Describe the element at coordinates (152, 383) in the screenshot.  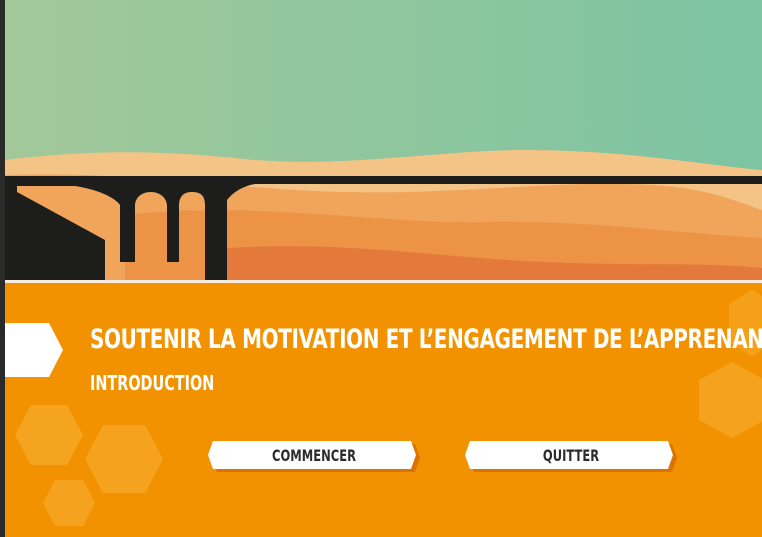
I see `course-subtitle: INTRODUCTION` at that location.